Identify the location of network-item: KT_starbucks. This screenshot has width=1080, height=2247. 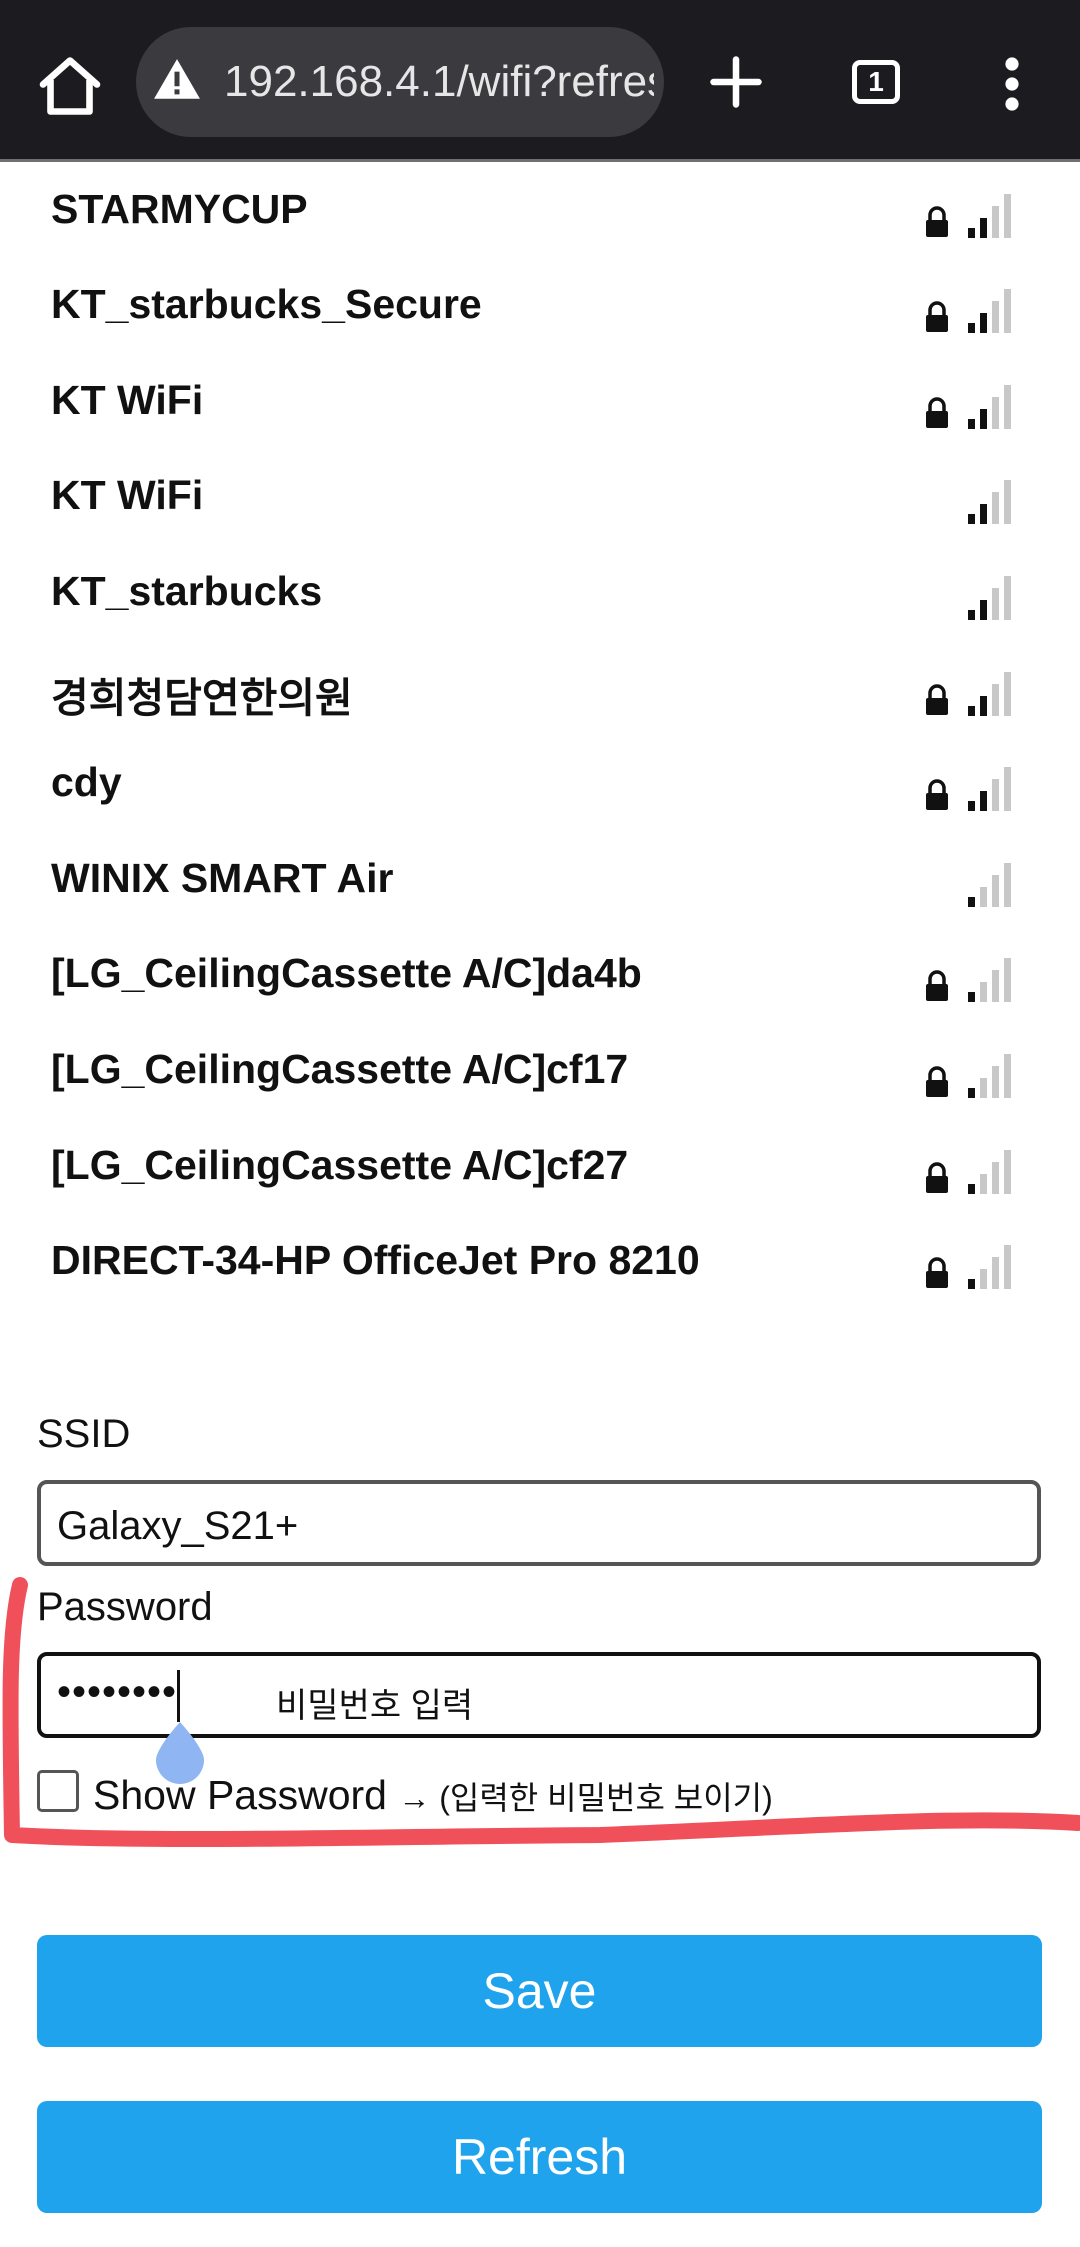
(540, 594).